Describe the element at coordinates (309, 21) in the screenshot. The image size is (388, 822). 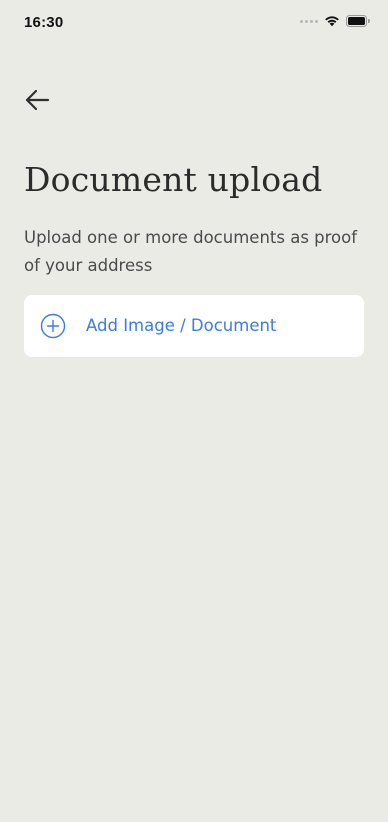
I see `cellular-signal-icon` at that location.